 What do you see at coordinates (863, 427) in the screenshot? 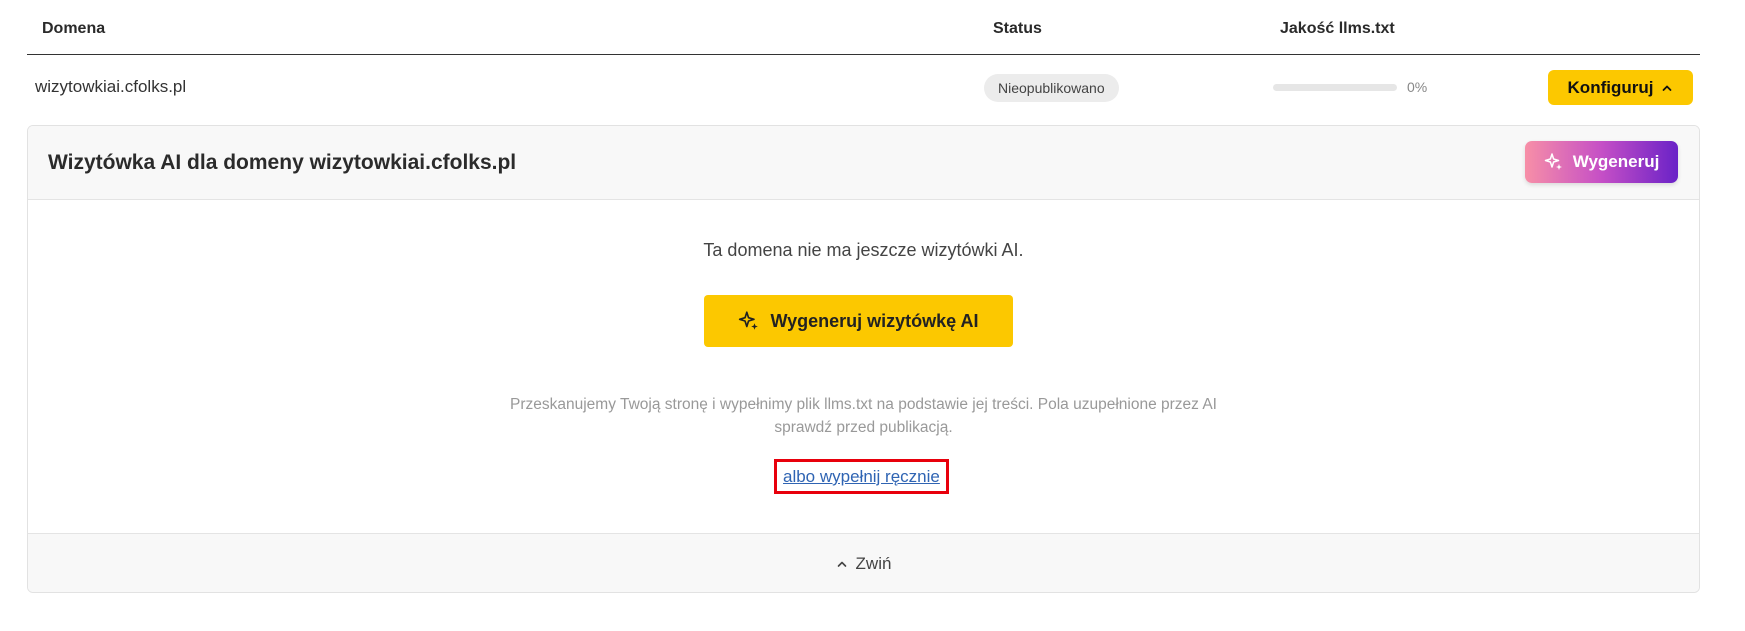
I see `help-text-line-2: sprawdź przed publikacją.` at bounding box center [863, 427].